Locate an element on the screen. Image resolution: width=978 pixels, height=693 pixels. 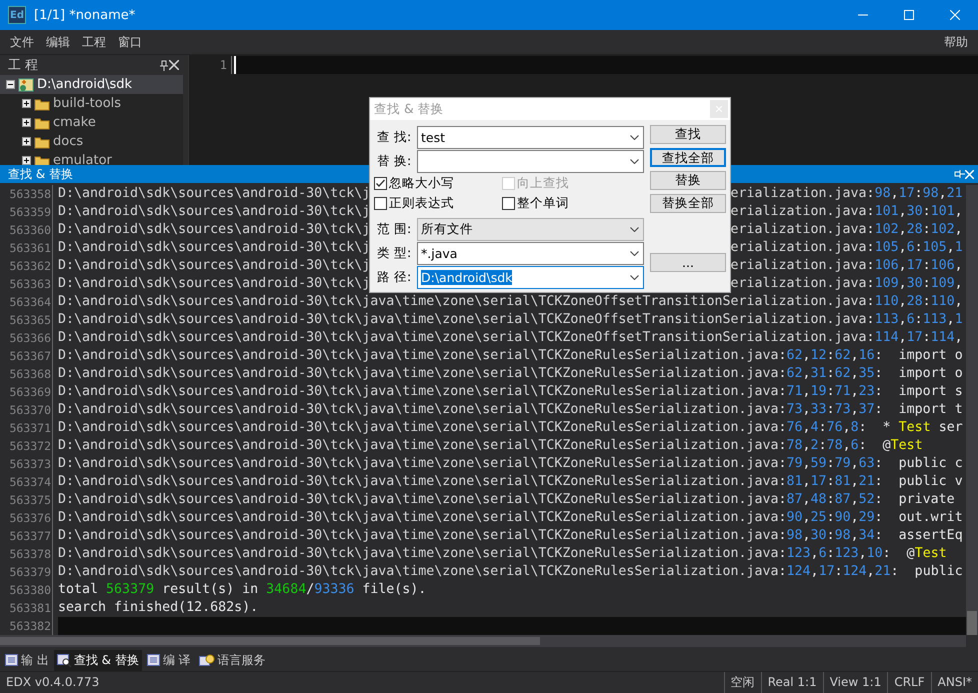
result-line: D:\android\sdk\sources\android-30\tck\java\time\zone\serial\TCKZoneRulesSerialization.java:62,12:62,16: import o is located at coordinates (512, 356).